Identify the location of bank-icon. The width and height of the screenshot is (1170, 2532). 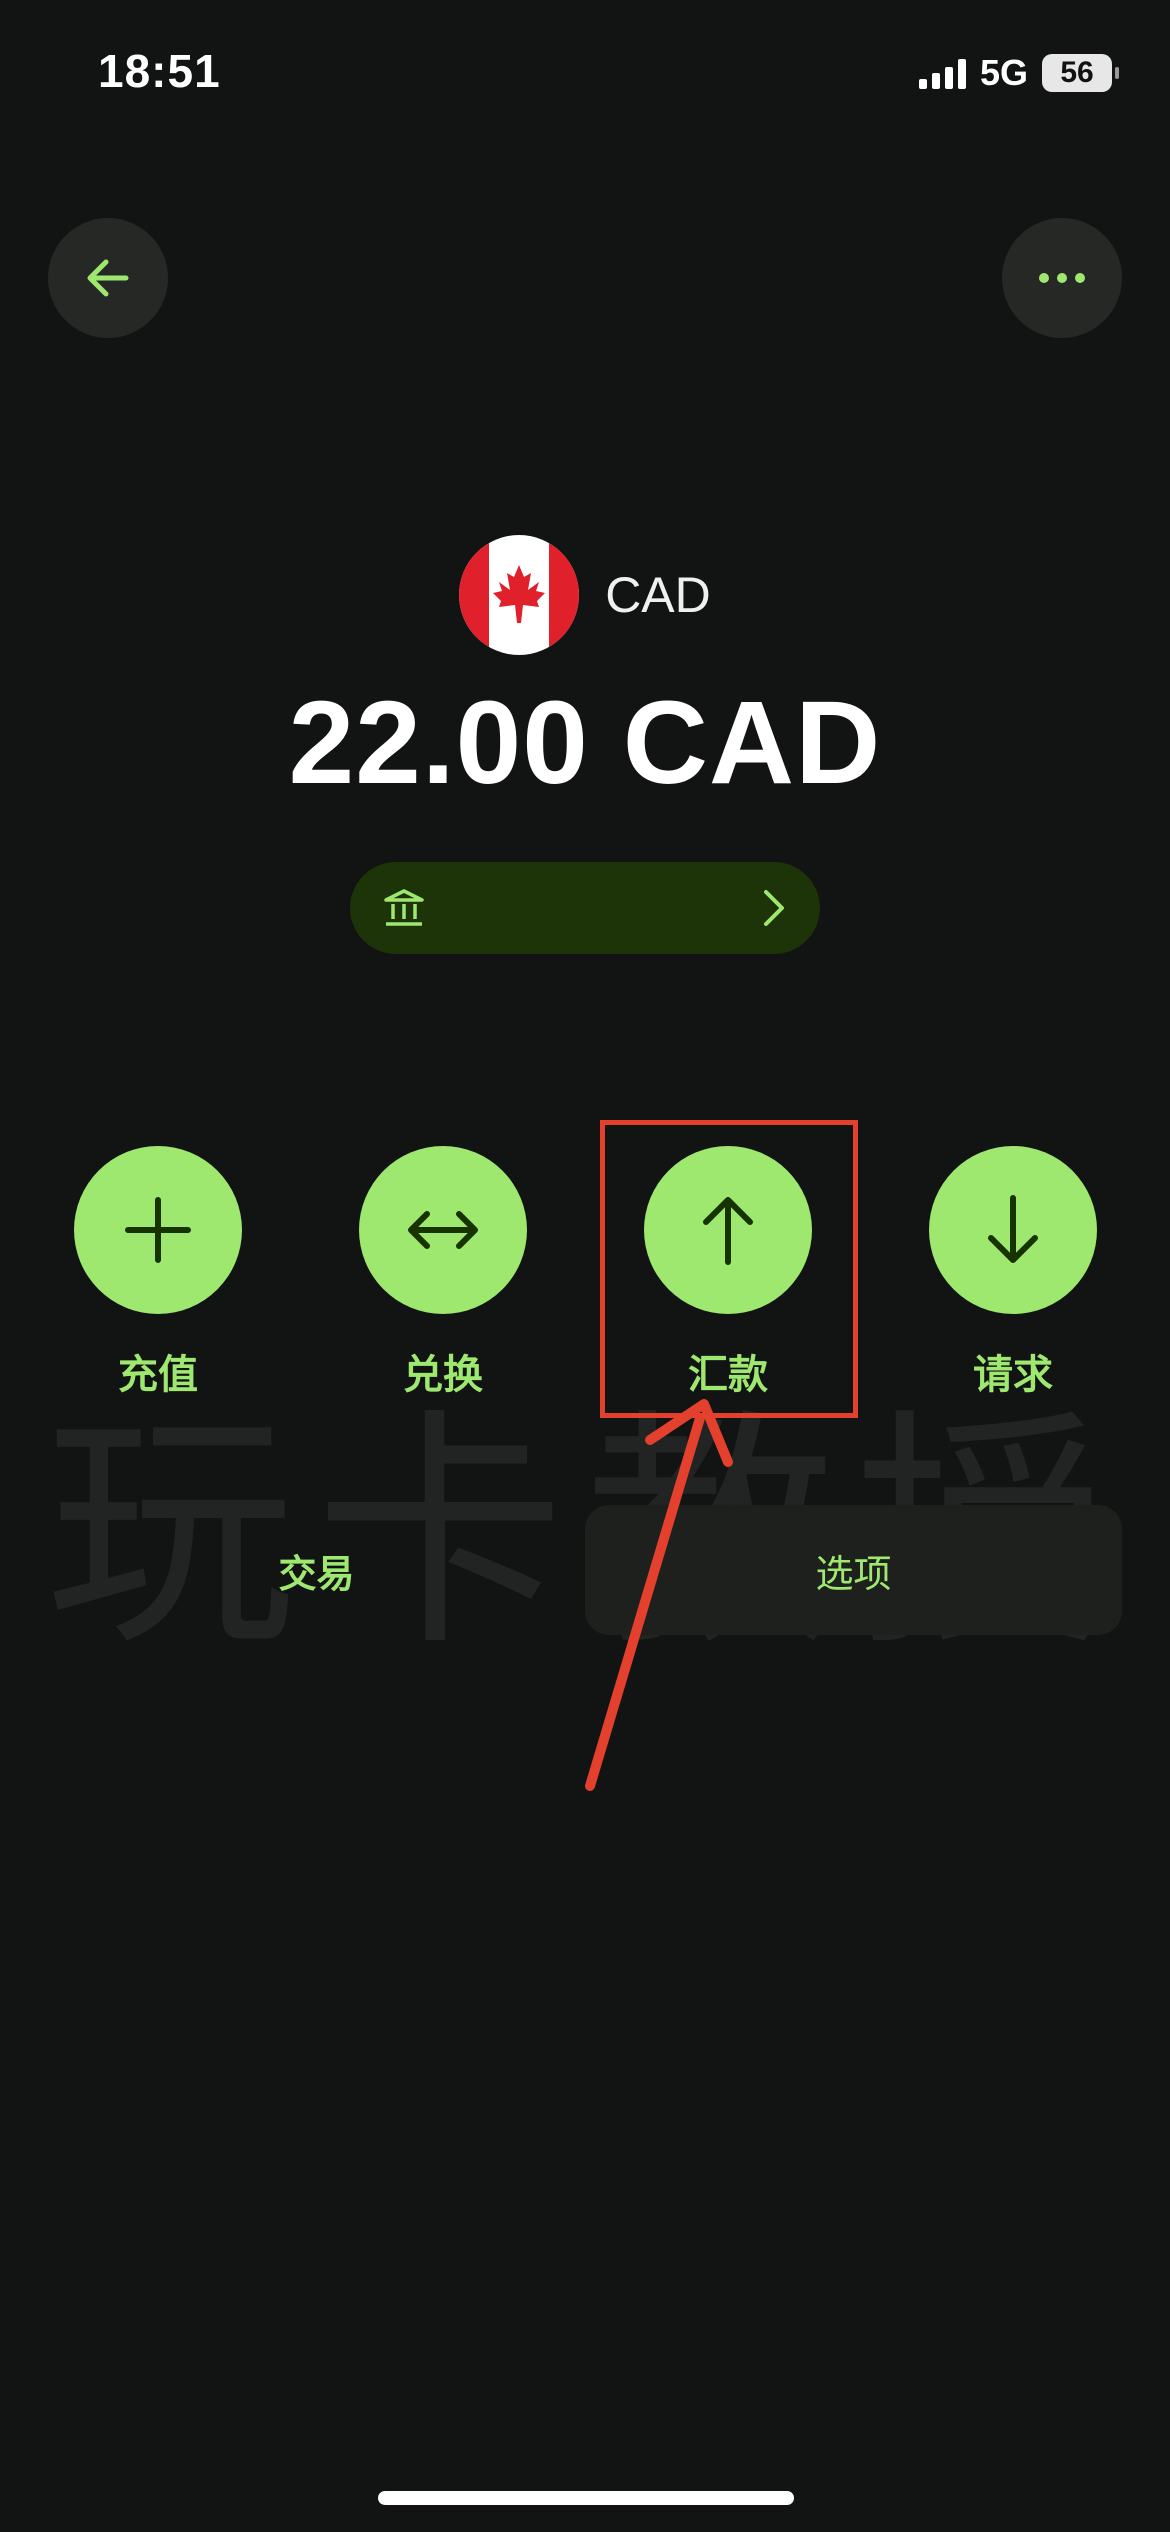
(404, 907).